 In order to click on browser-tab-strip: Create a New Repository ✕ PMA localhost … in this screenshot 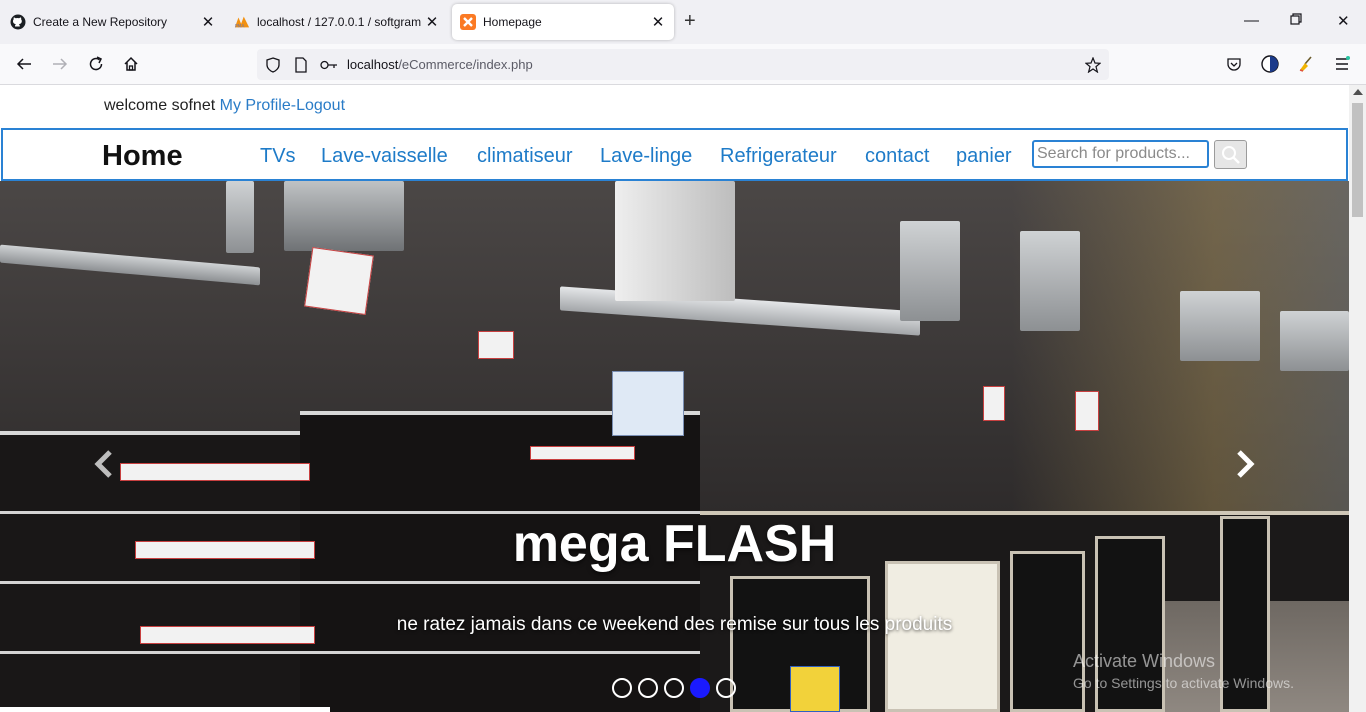, I will do `click(683, 22)`.